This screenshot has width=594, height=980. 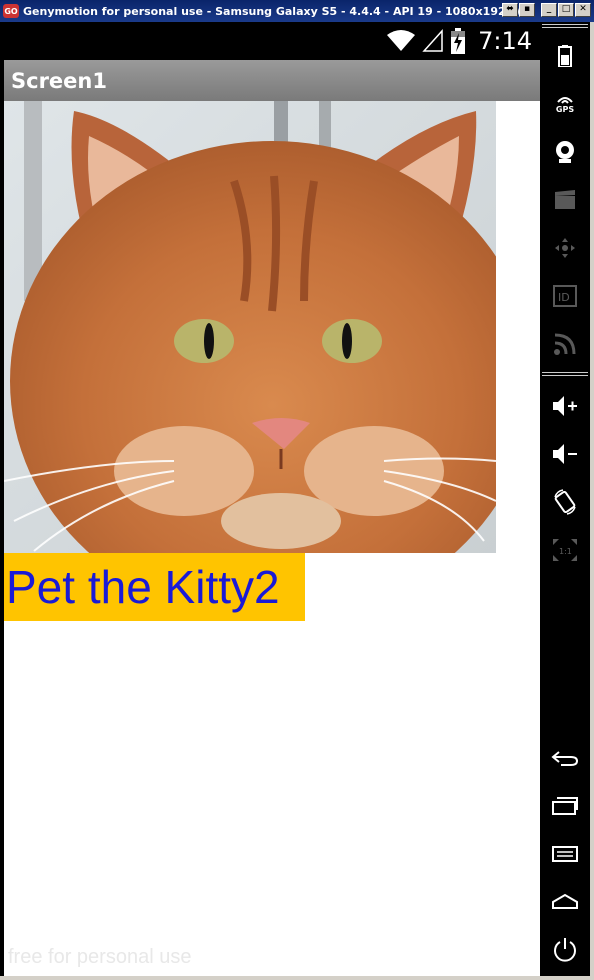 I want to click on device-id-icon: ID, so click(x=565, y=296).